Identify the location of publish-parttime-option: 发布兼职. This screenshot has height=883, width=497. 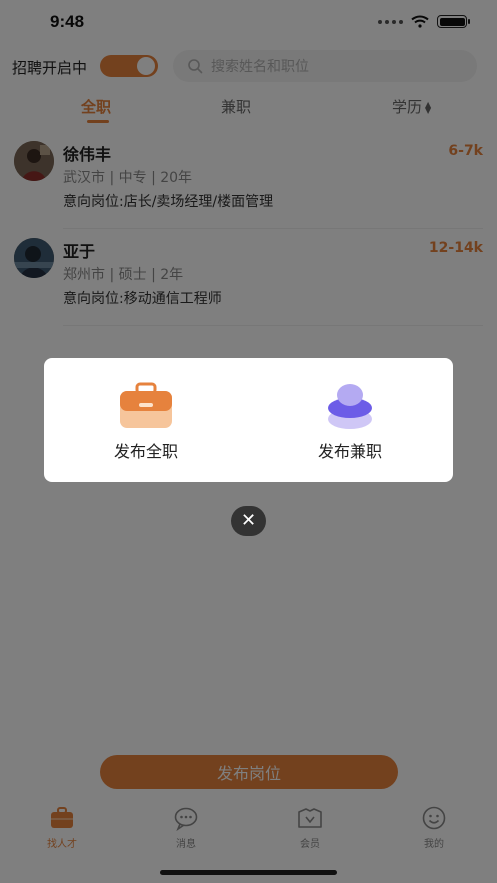
(350, 422).